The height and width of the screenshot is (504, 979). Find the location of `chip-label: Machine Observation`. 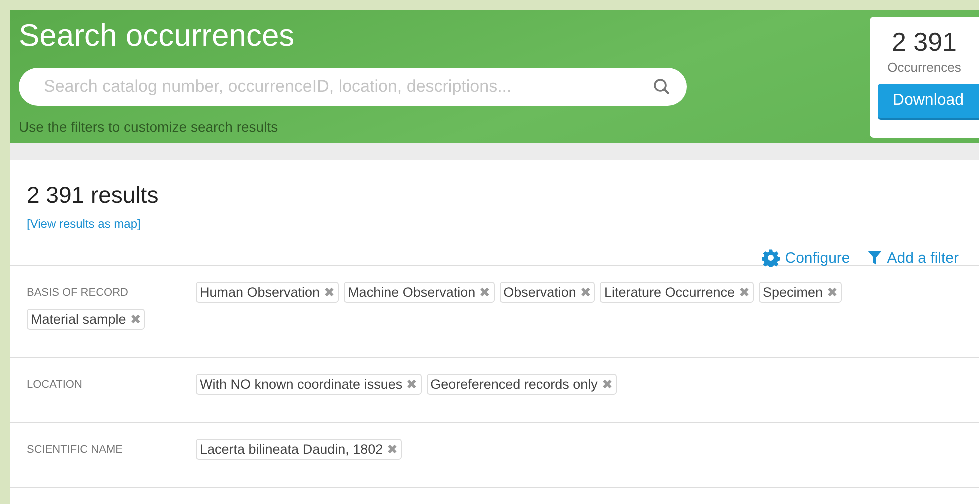

chip-label: Machine Observation is located at coordinates (412, 292).